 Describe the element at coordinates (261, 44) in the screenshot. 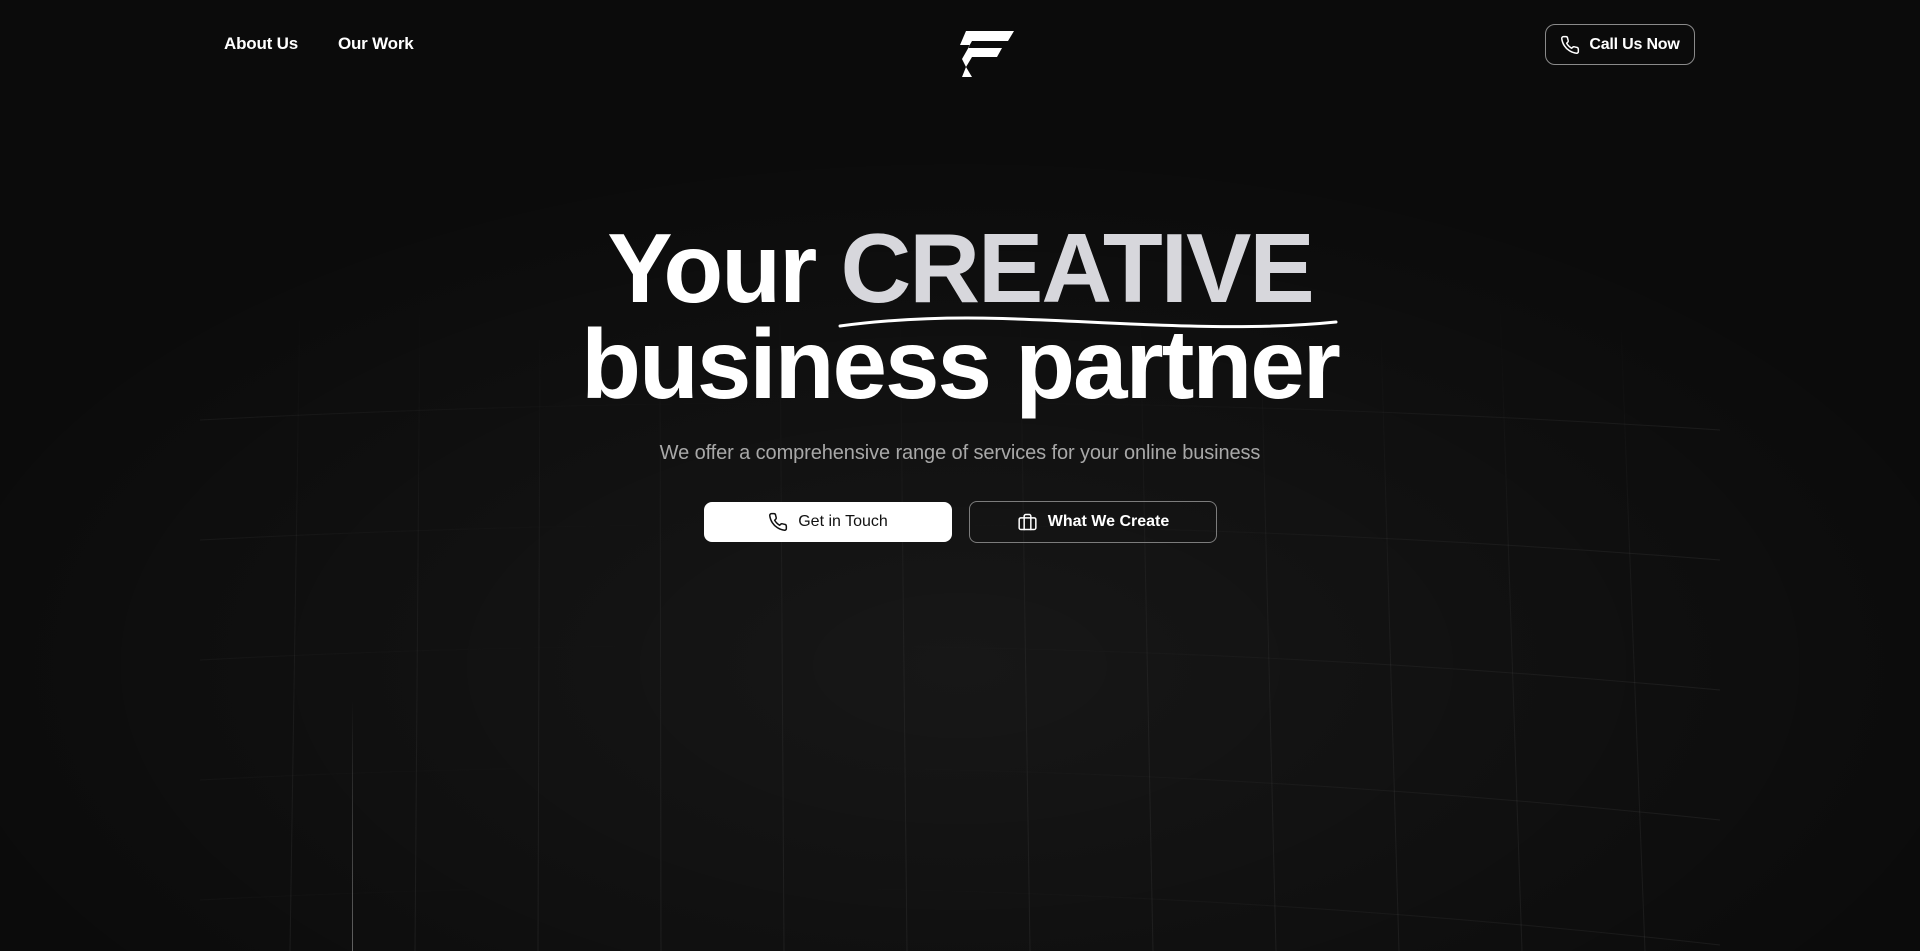

I see `nav-link-about-us: About Us` at that location.